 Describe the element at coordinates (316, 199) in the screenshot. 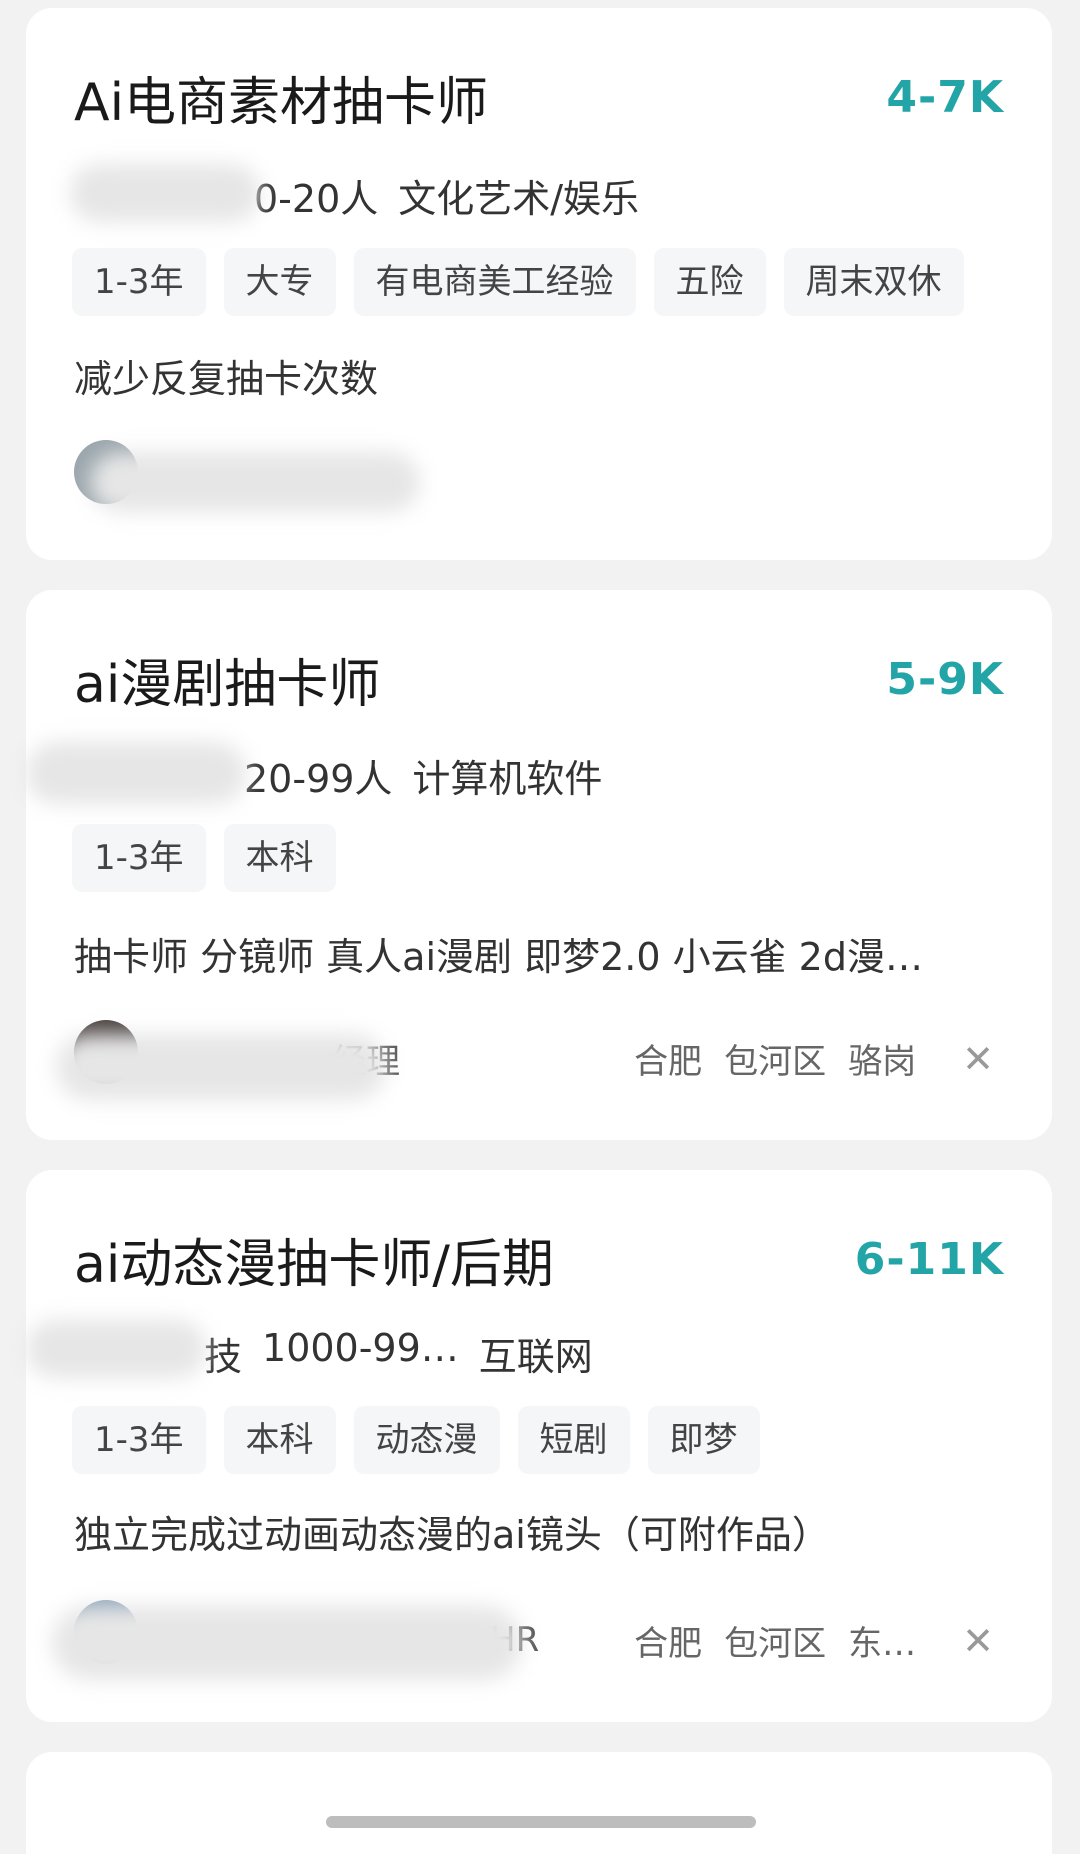

I see `company-size: 0-20人` at that location.